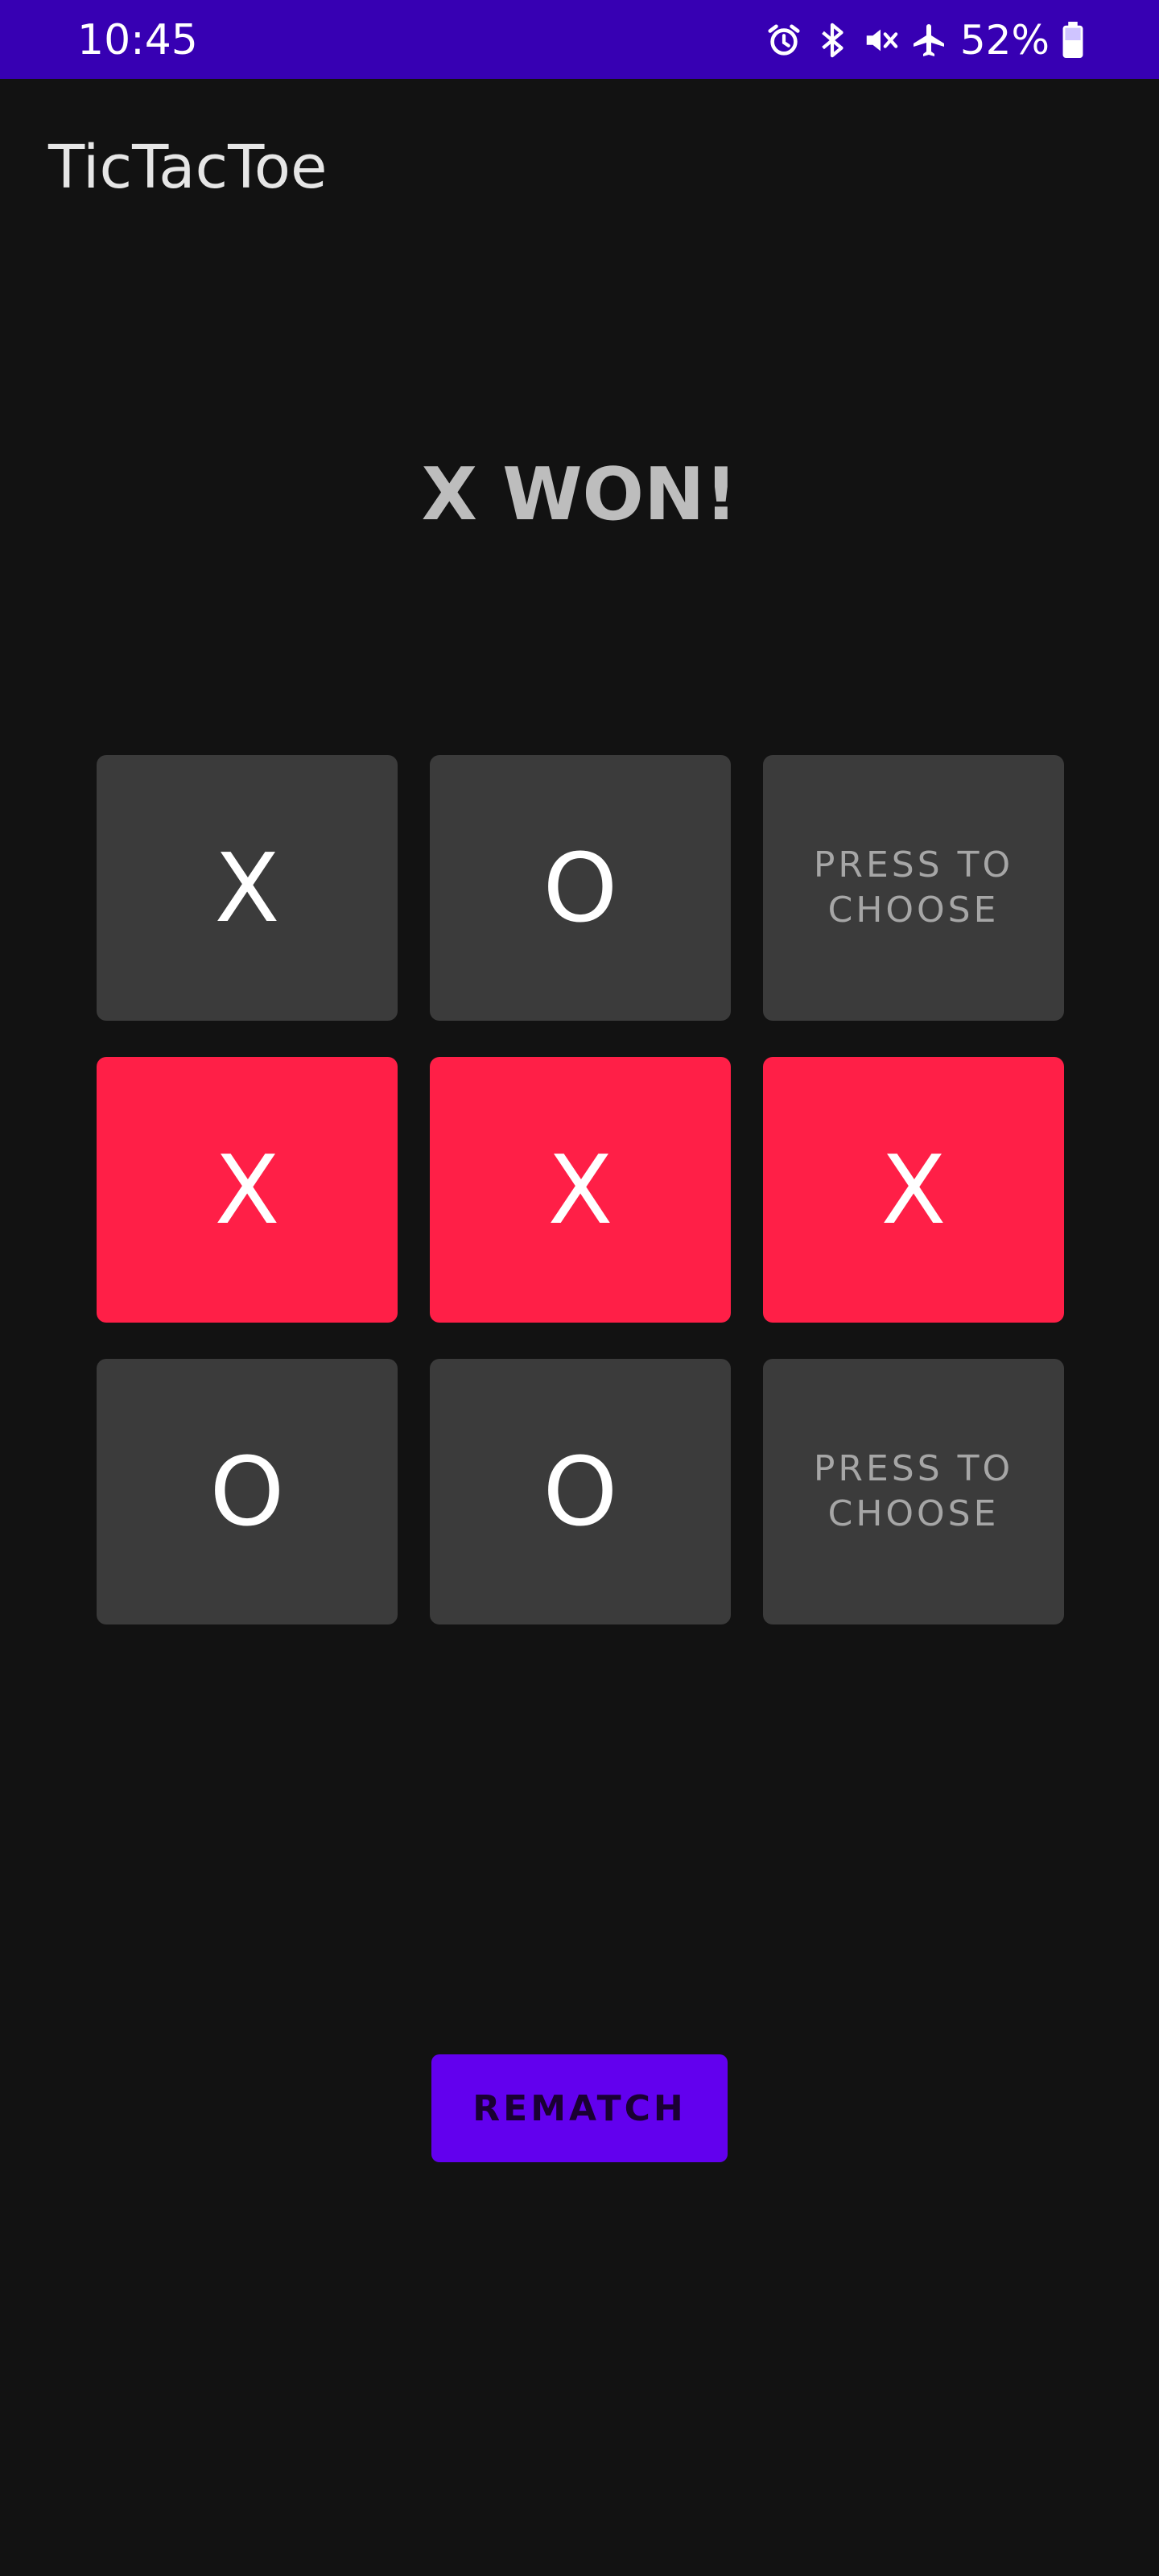 The height and width of the screenshot is (2576, 1159). What do you see at coordinates (832, 40) in the screenshot?
I see `bluetooth-icon` at bounding box center [832, 40].